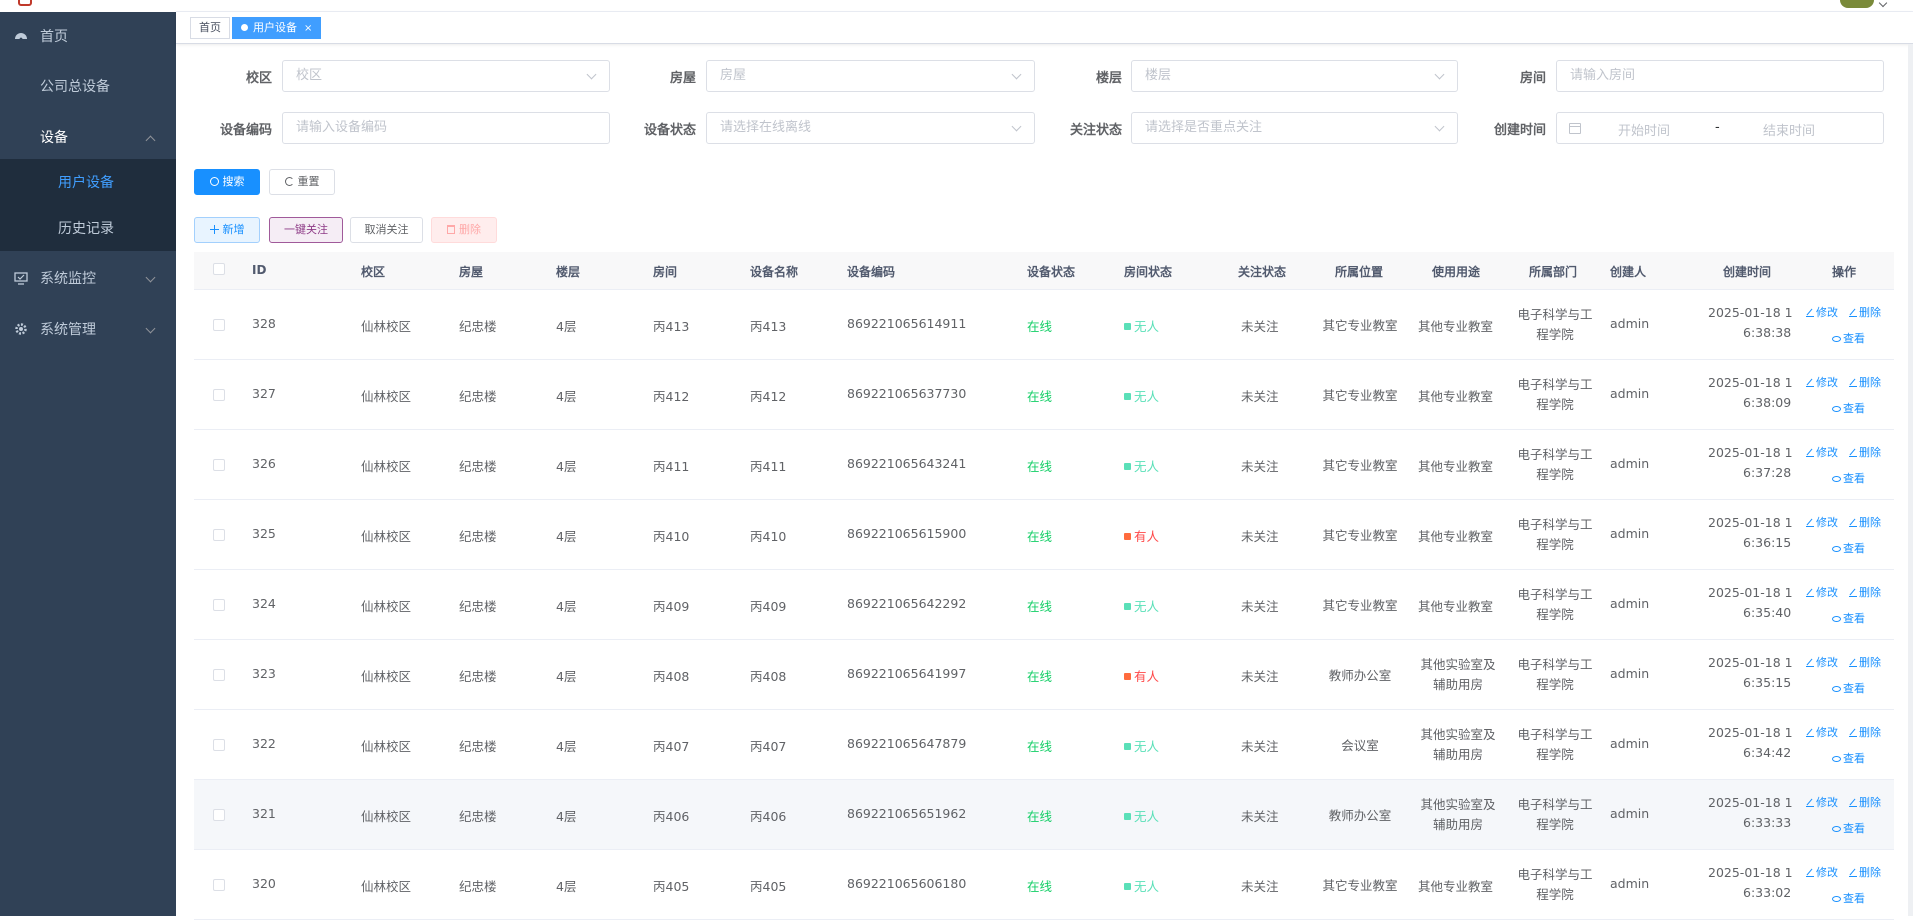 Image resolution: width=1913 pixels, height=920 pixels. What do you see at coordinates (871, 272) in the screenshot?
I see `header-device-code: 设备编码` at bounding box center [871, 272].